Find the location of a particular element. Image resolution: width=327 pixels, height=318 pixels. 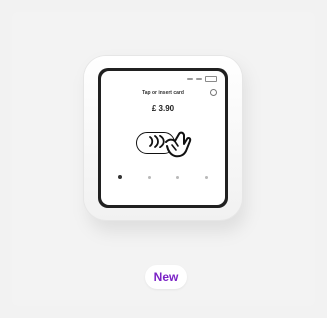

contactless-icon is located at coordinates (157, 141).